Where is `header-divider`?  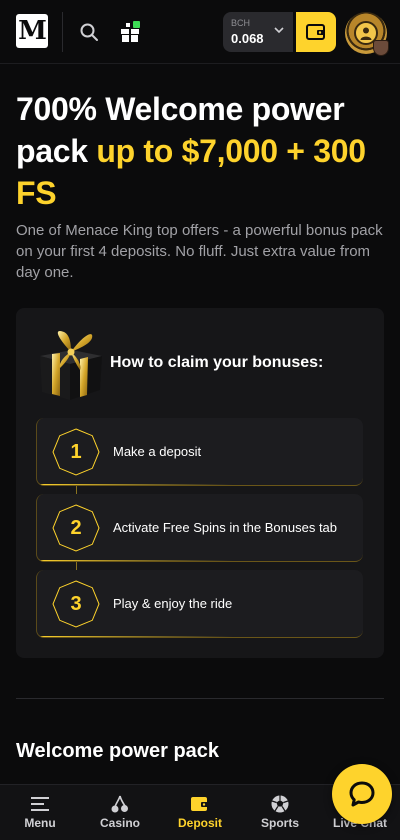 header-divider is located at coordinates (62, 32).